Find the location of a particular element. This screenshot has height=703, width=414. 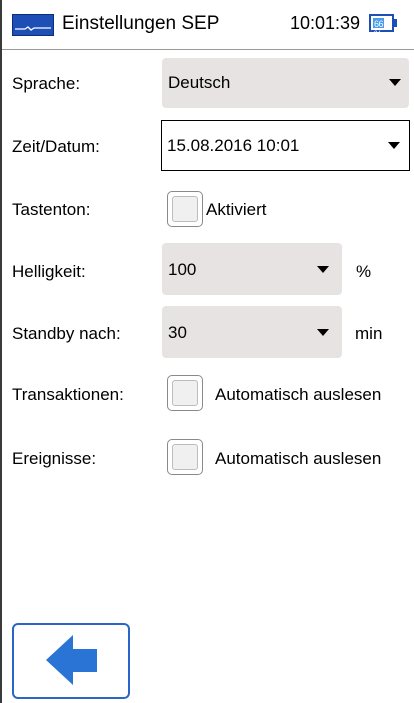

title-bar: Einstellungen SEP 10:01:39 66 % is located at coordinates (207, 25).